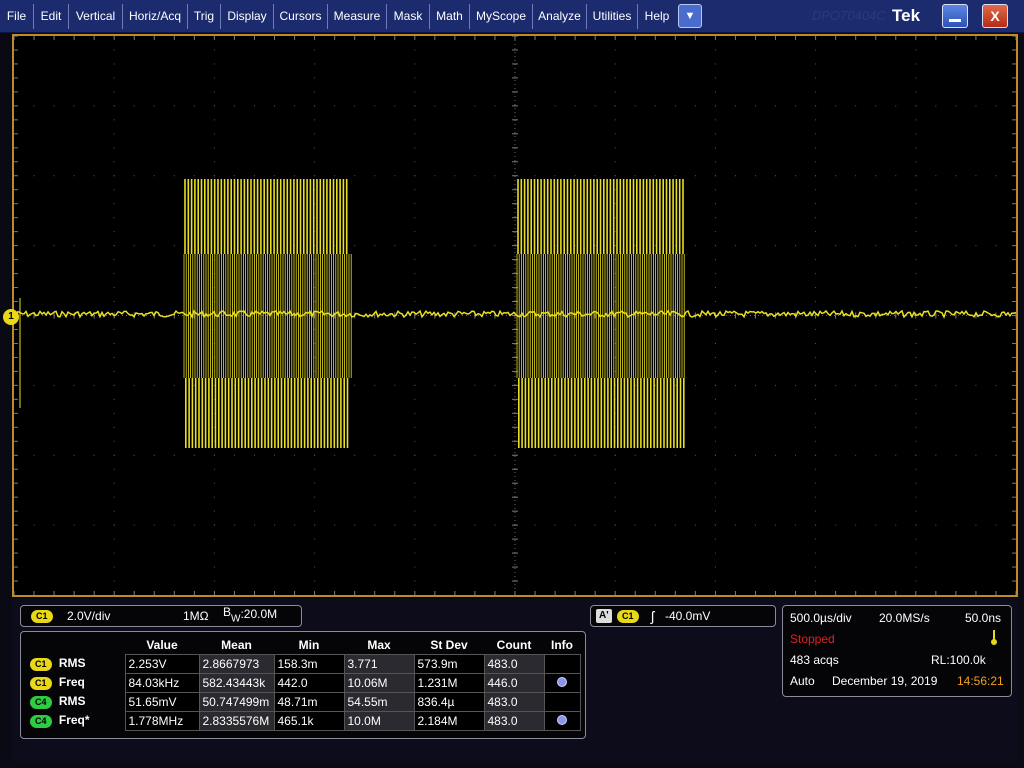 This screenshot has width=1024, height=768. What do you see at coordinates (379, 682) in the screenshot?
I see `cell-max: 10.06M` at bounding box center [379, 682].